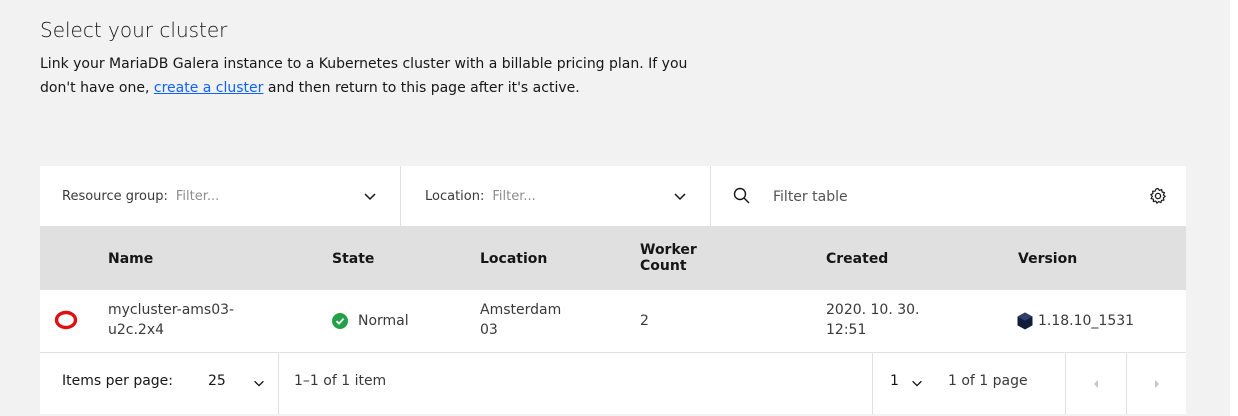 This screenshot has width=1238, height=416. What do you see at coordinates (209, 88) in the screenshot?
I see `create-cluster-link: create a cluster` at bounding box center [209, 88].